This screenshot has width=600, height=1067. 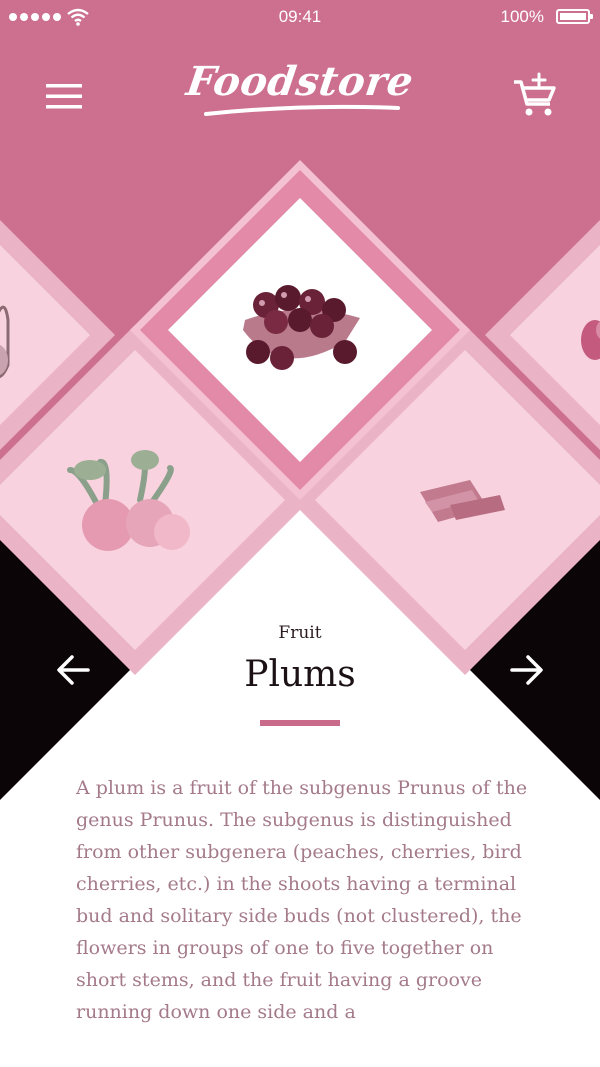 I want to click on hamburger-menu-icon, so click(x=64, y=96).